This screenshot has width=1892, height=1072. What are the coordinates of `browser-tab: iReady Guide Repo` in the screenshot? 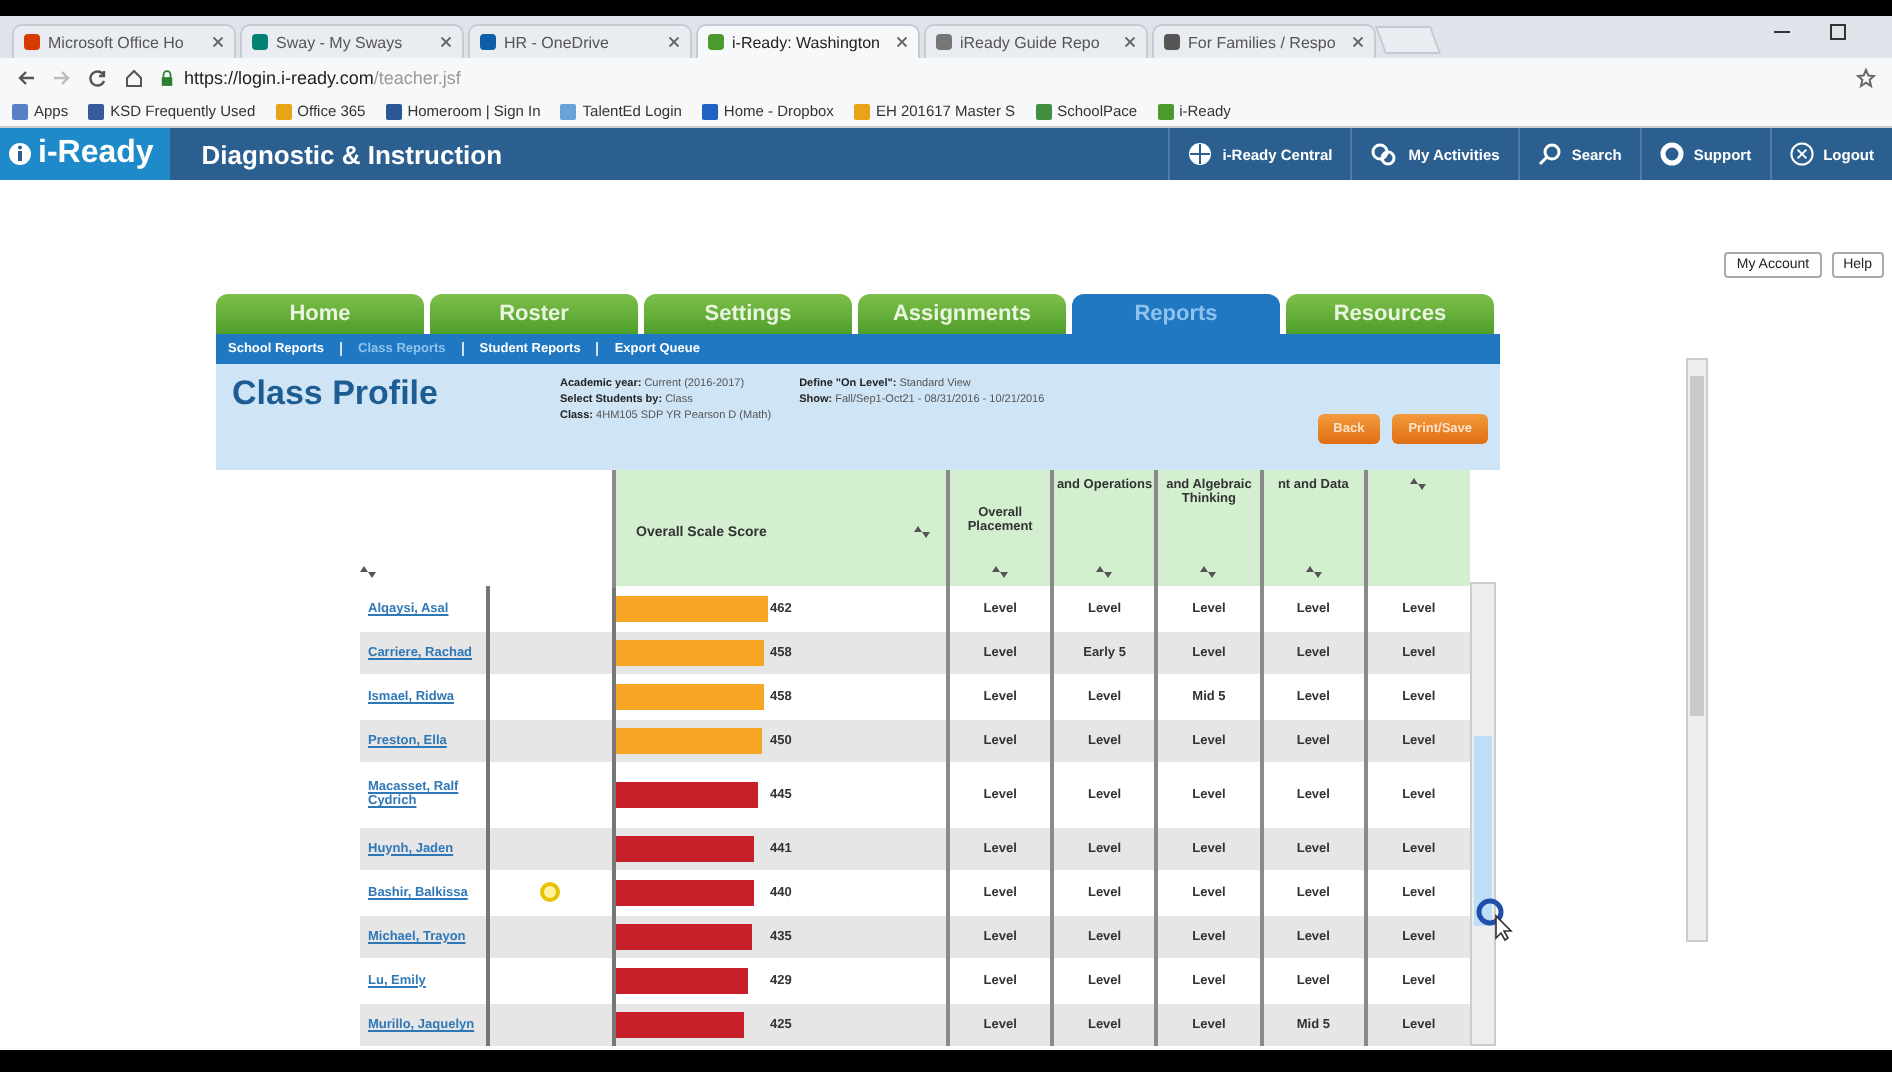 It's located at (1036, 41).